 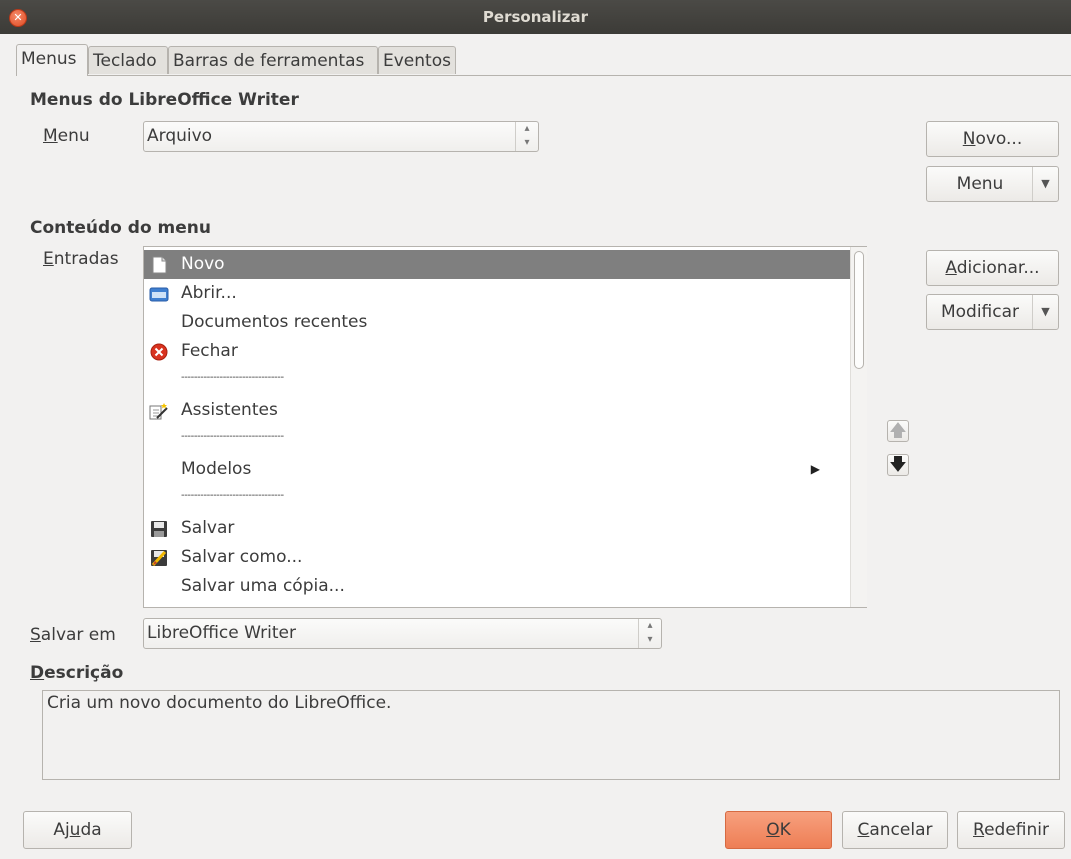 I want to click on list-item: Salvar, so click(x=497, y=528).